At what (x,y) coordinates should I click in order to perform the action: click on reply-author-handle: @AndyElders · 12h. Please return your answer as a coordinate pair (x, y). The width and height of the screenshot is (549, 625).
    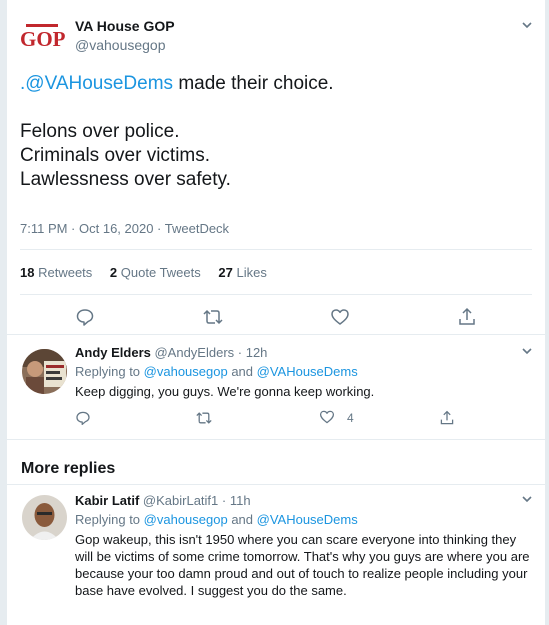
    Looking at the image, I should click on (210, 352).